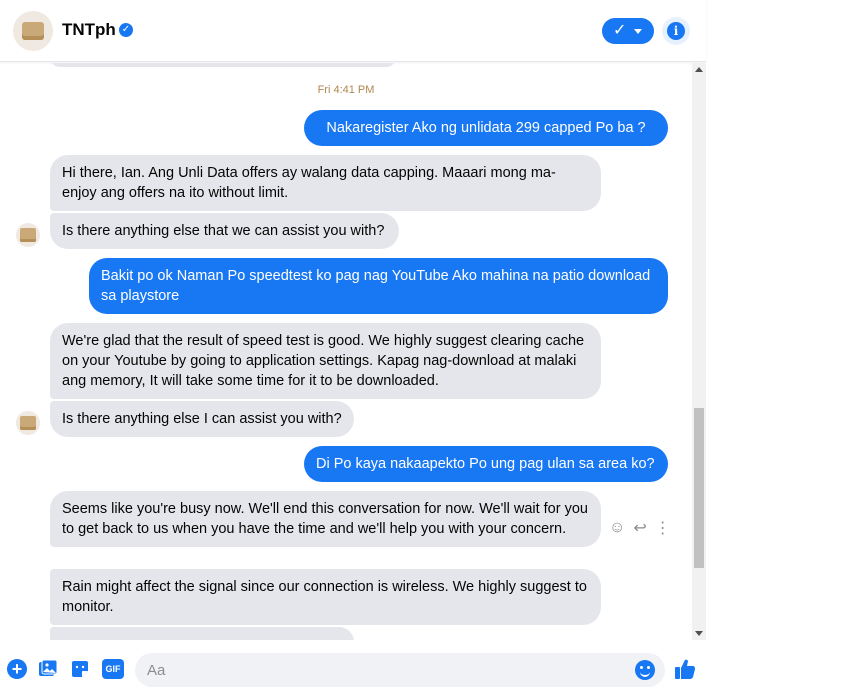  I want to click on message-actions: ☺ ↩ ⋮, so click(640, 528).